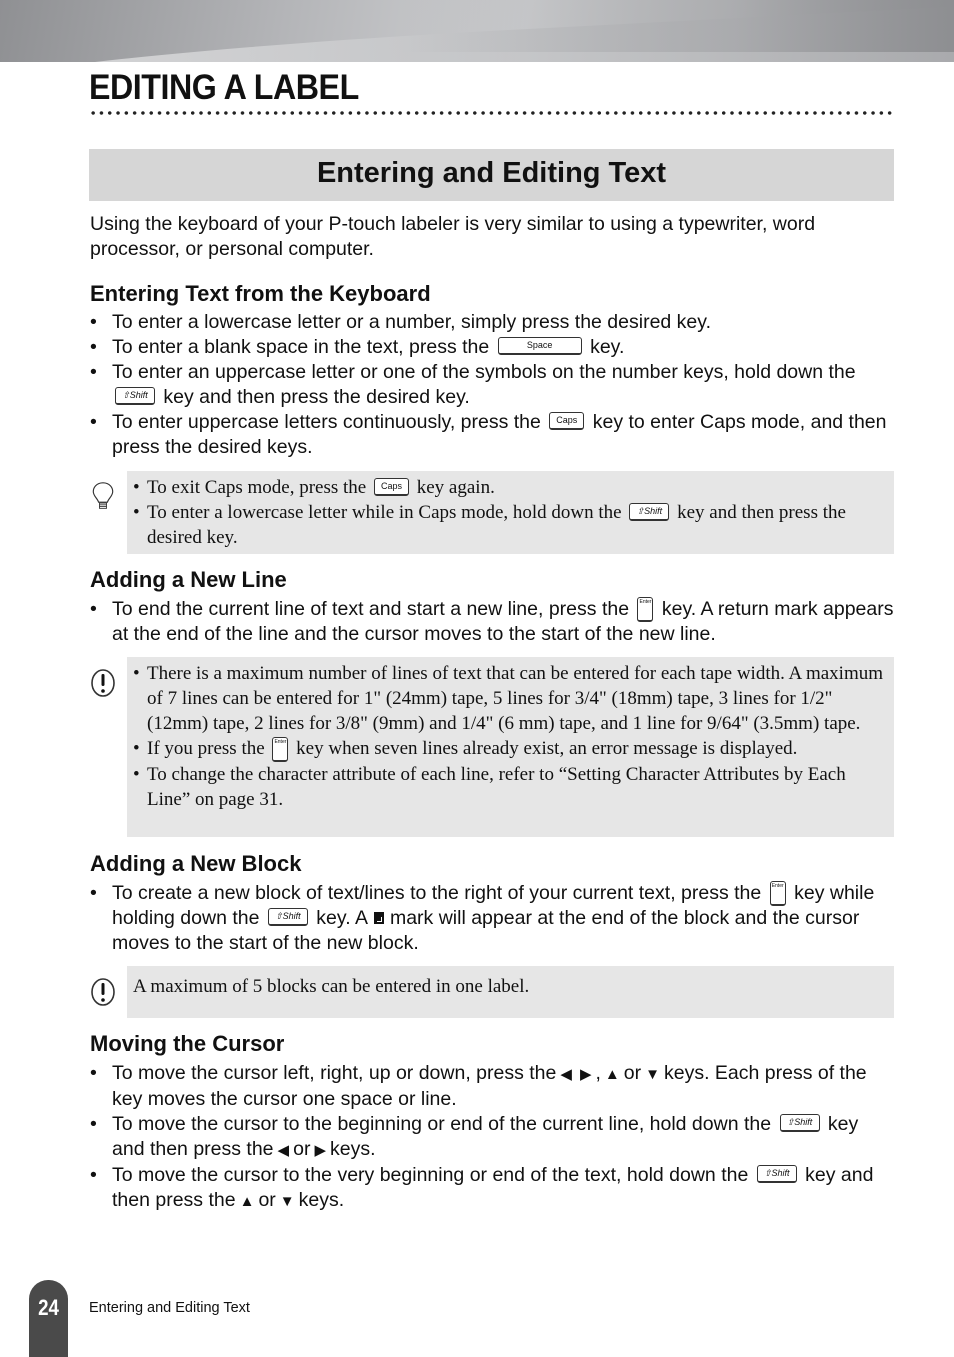 Image resolution: width=954 pixels, height=1357 pixels. I want to click on heading-new-block: Adding a New Block, so click(196, 863).